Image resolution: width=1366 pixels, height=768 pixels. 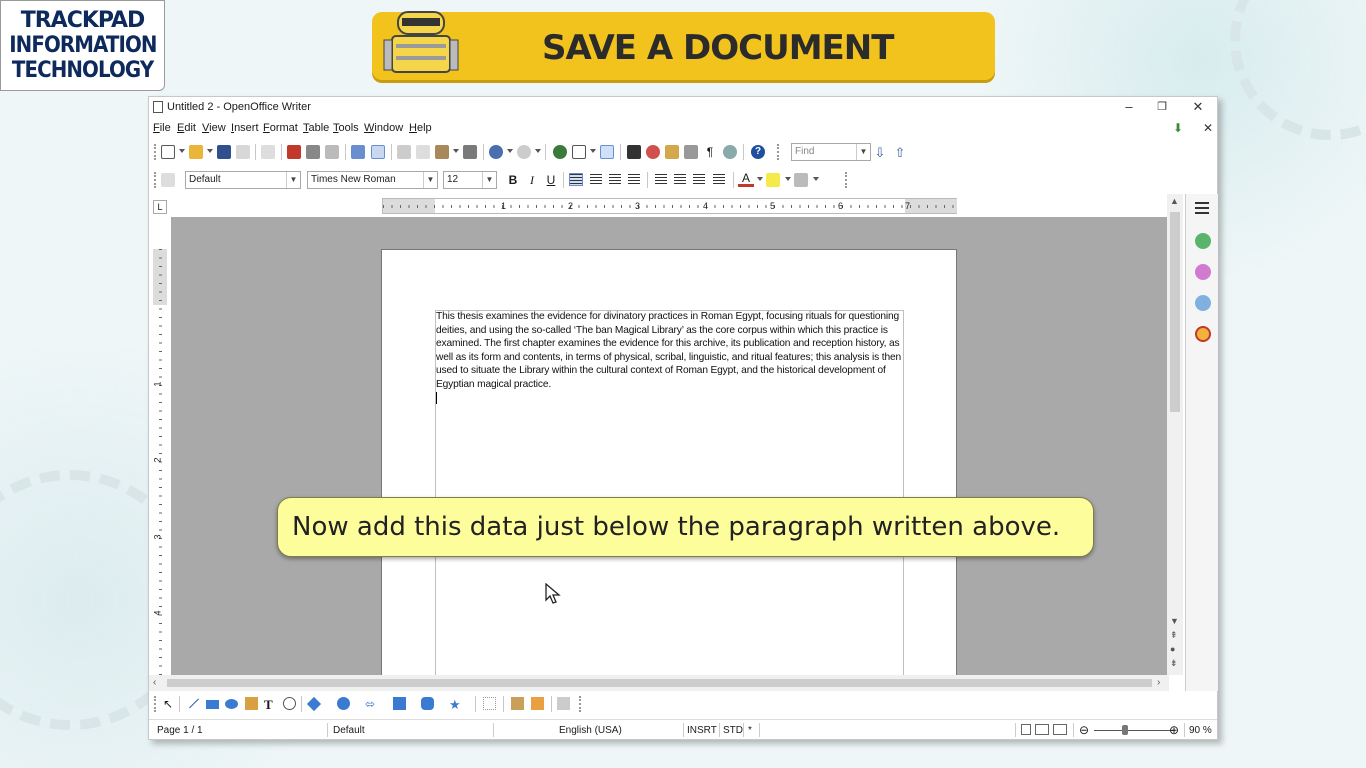 I want to click on background-color-dropdown-arrow, so click(x=816, y=179).